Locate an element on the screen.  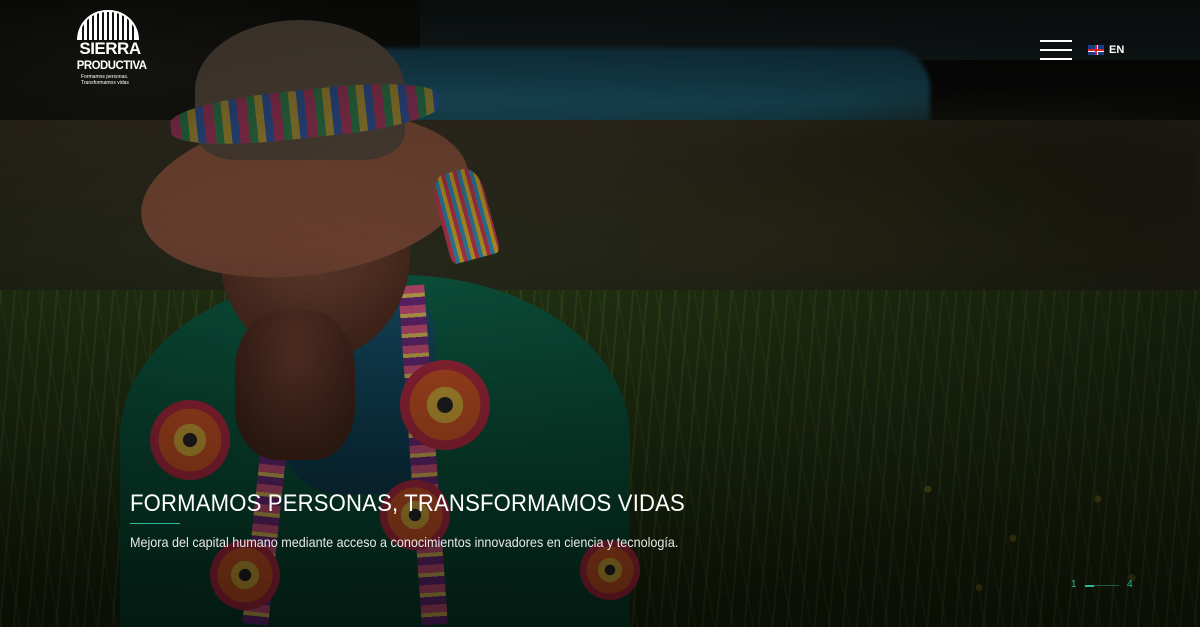
slide-title: FORMAMOS PERSONAS, TRANSFORMAMOS VIDAS is located at coordinates (407, 503).